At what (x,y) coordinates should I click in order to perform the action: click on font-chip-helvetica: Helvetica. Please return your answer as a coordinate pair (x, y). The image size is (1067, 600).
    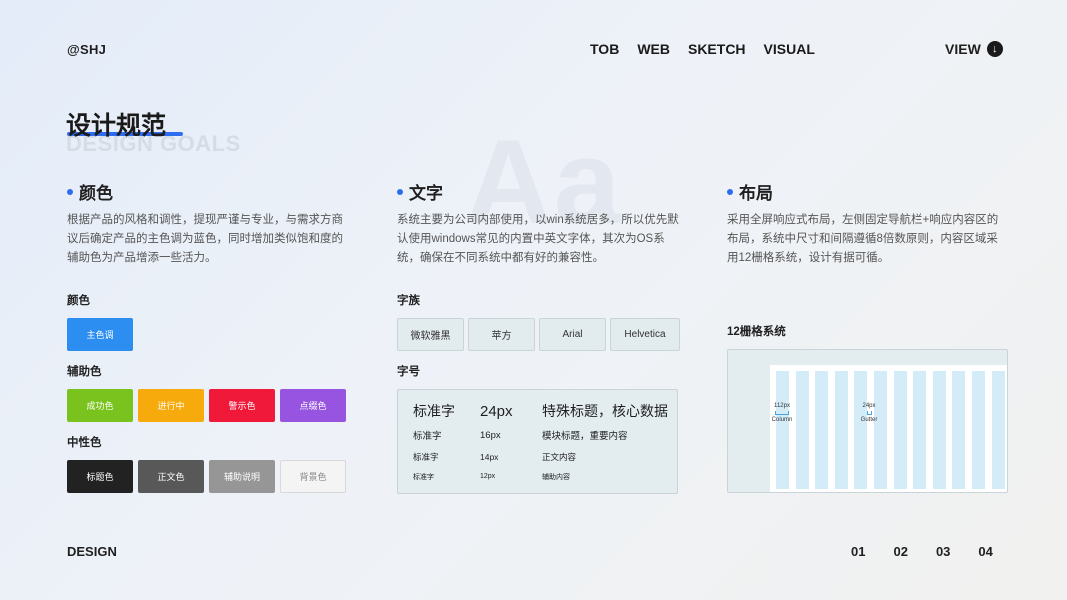
    Looking at the image, I should click on (645, 334).